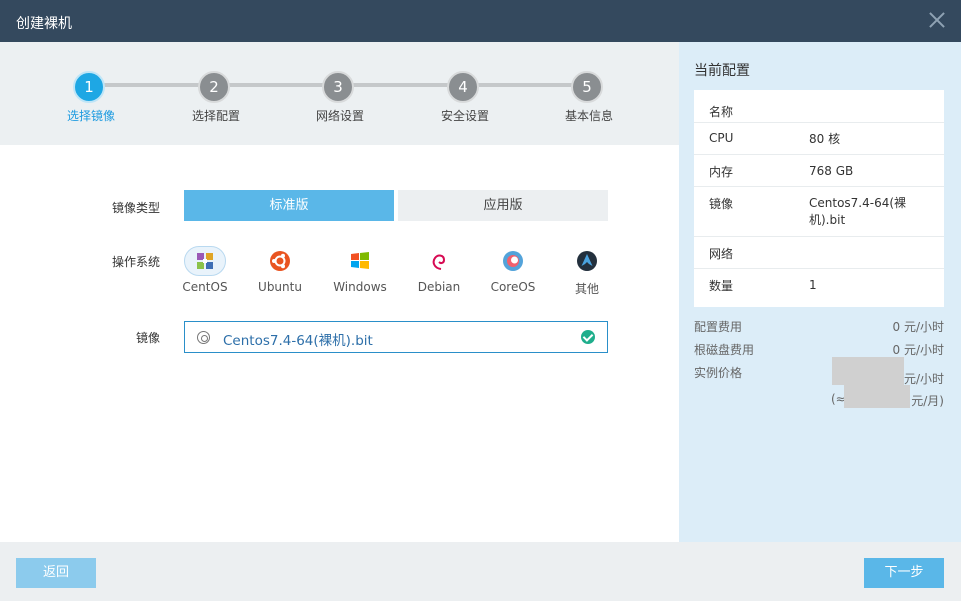 The image size is (961, 601). I want to click on summary-key: 镜像, so click(721, 204).